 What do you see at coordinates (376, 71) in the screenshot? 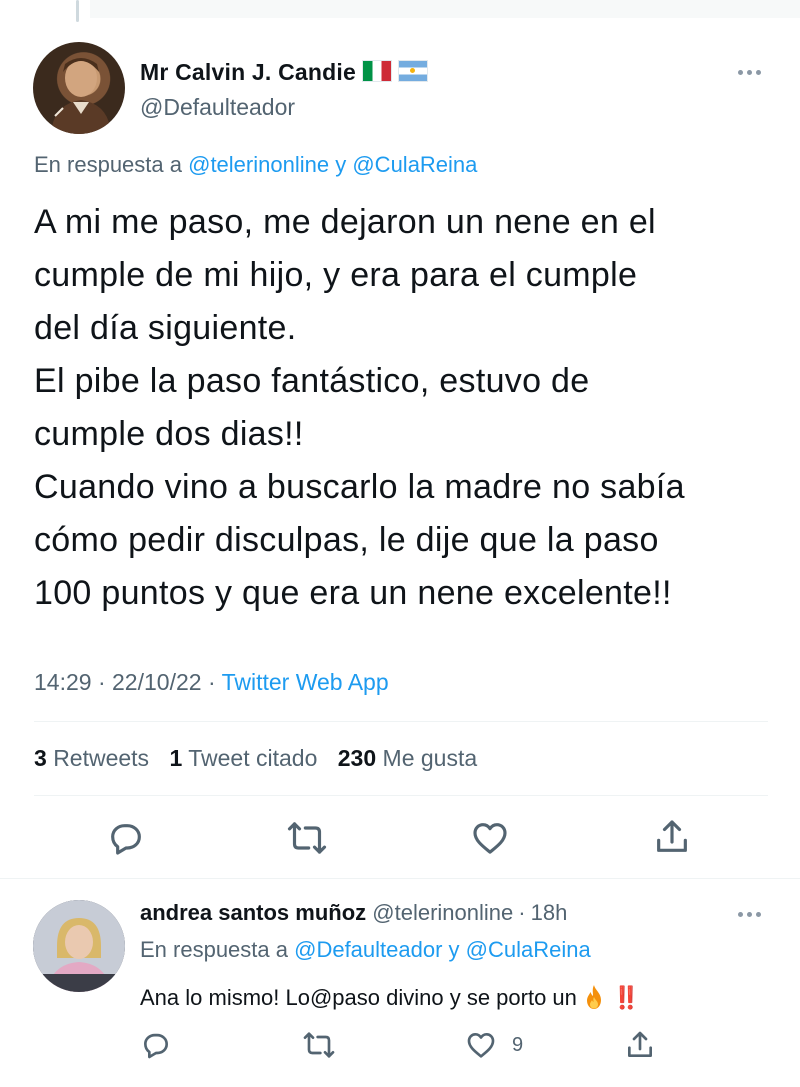
I see `italy-flag-icon` at bounding box center [376, 71].